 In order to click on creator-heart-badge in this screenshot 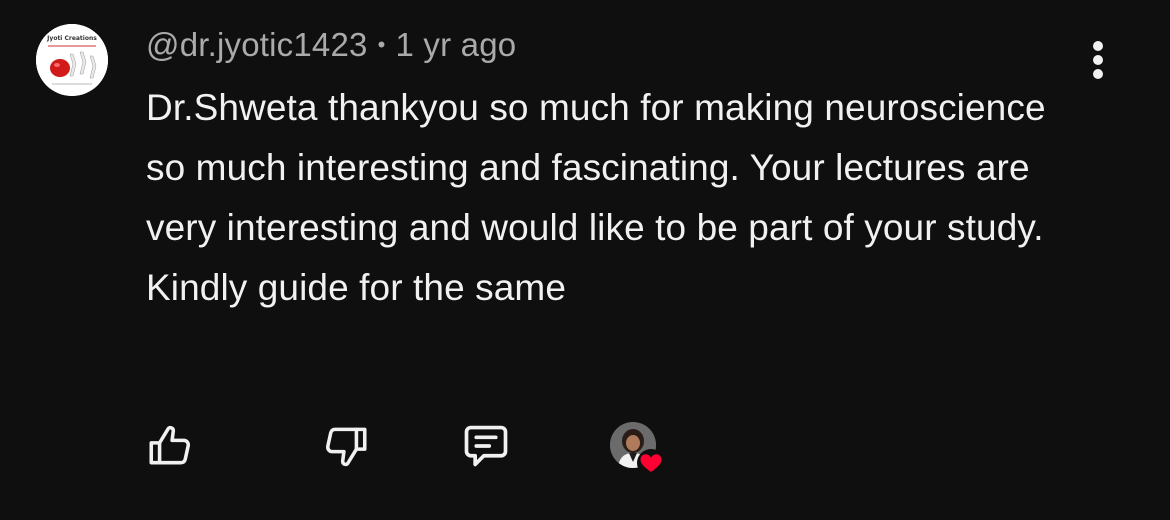, I will do `click(637, 450)`.